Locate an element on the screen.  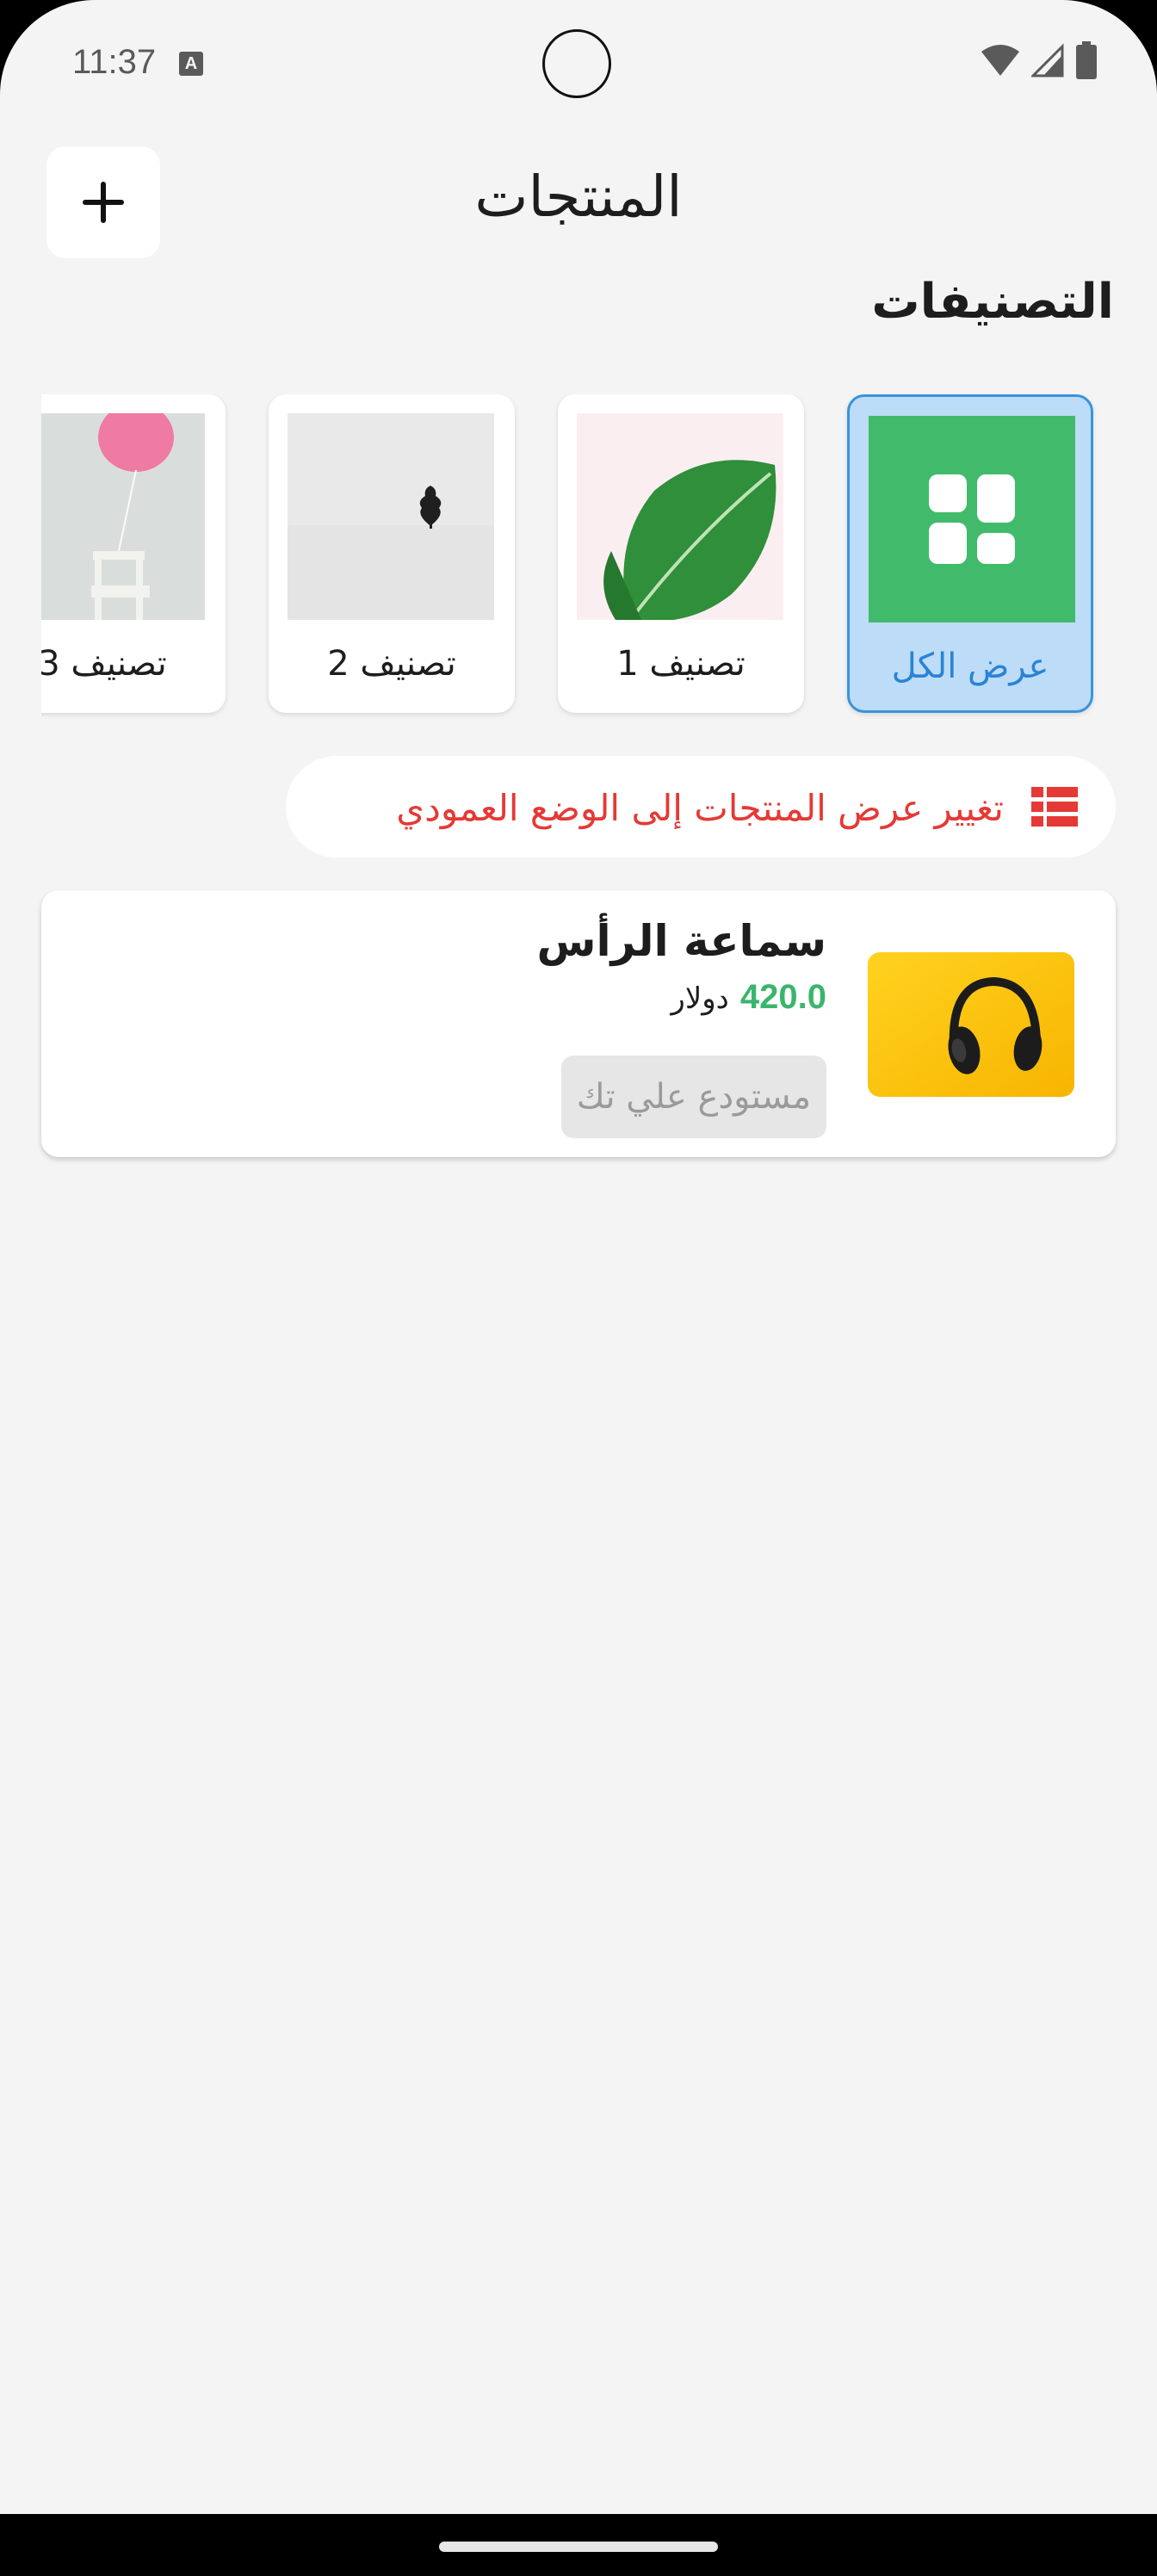
tree-image is located at coordinates (391, 516).